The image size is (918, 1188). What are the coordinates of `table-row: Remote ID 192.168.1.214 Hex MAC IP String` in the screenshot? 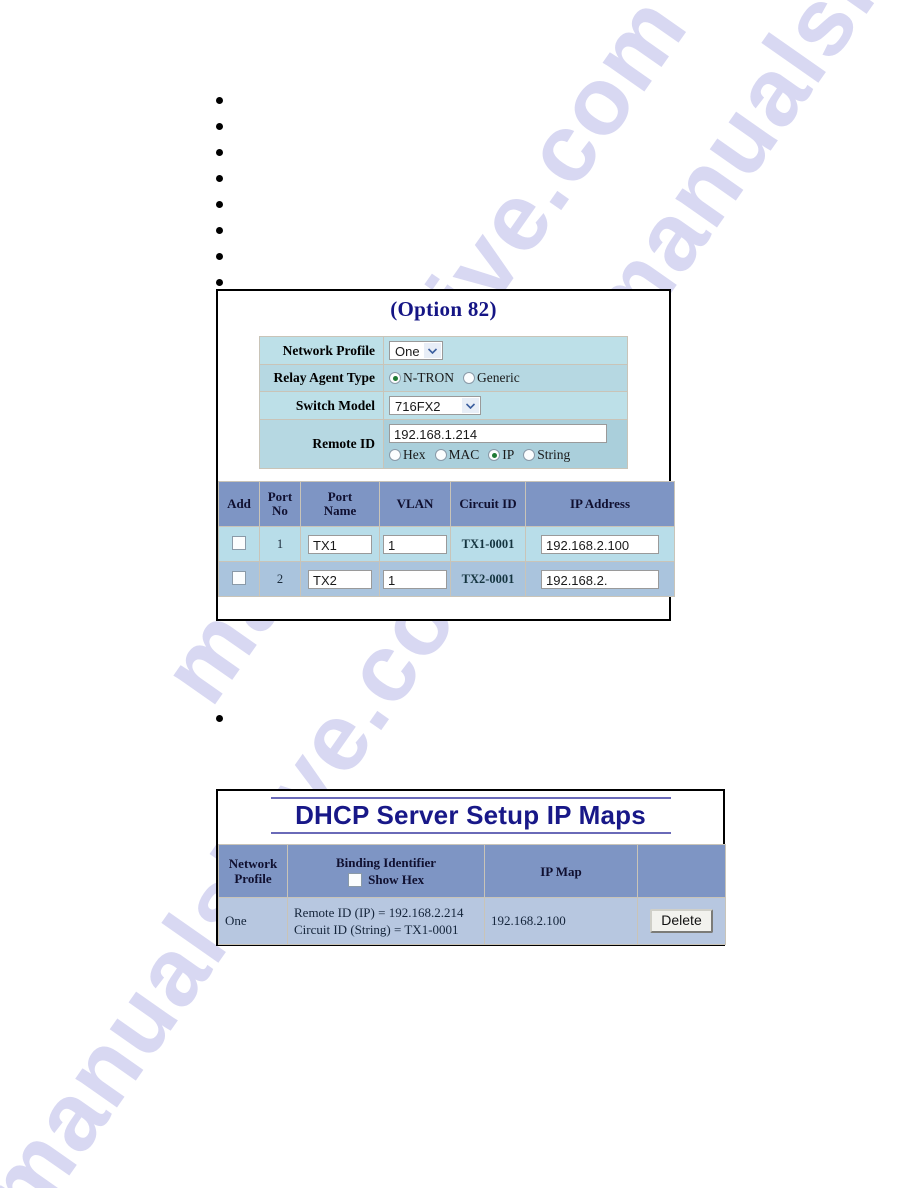 It's located at (443, 444).